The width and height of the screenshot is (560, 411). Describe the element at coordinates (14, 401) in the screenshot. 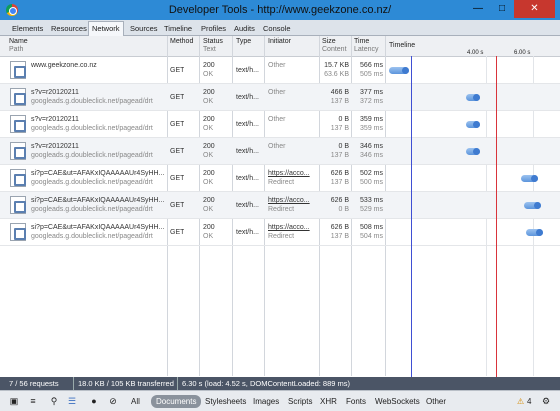

I see `dock-icon: ▣` at that location.